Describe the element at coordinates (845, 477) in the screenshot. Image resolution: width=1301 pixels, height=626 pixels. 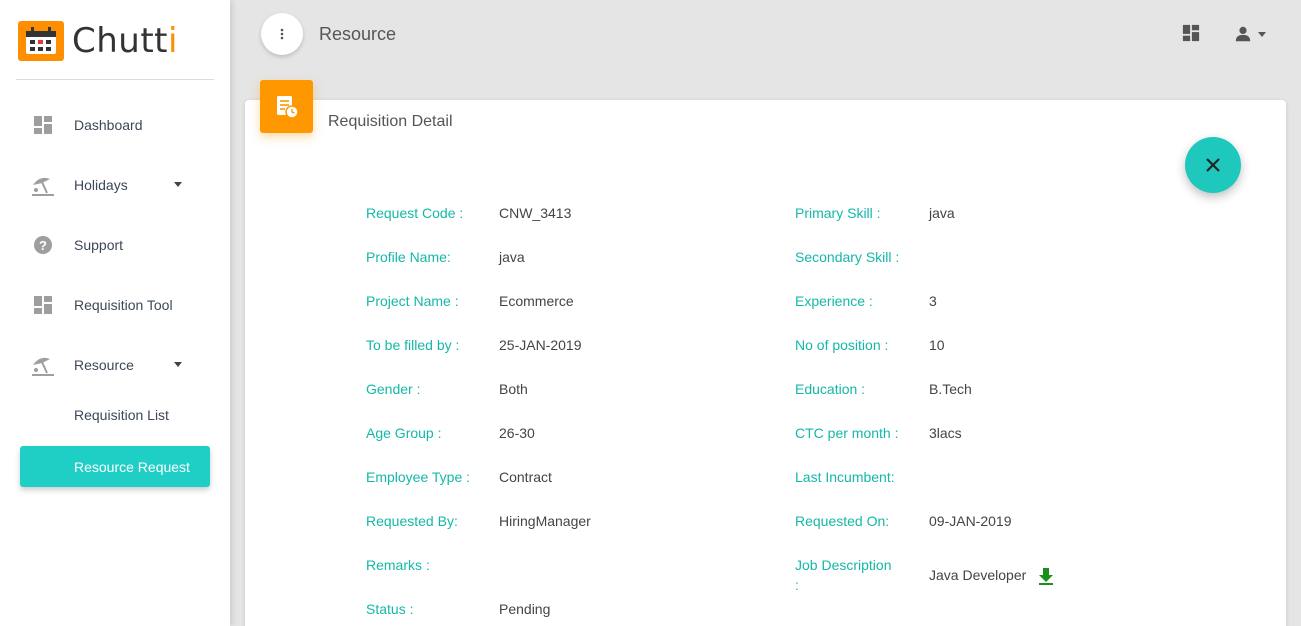
I see `last-incumbent-label: Last Incumbent:` at that location.